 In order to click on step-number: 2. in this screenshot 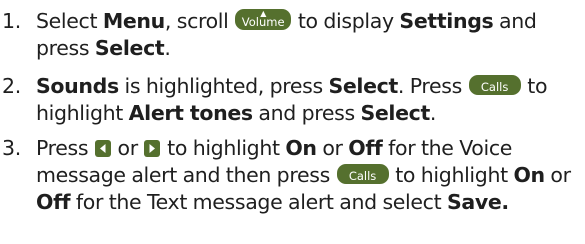, I will do `click(11, 86)`.